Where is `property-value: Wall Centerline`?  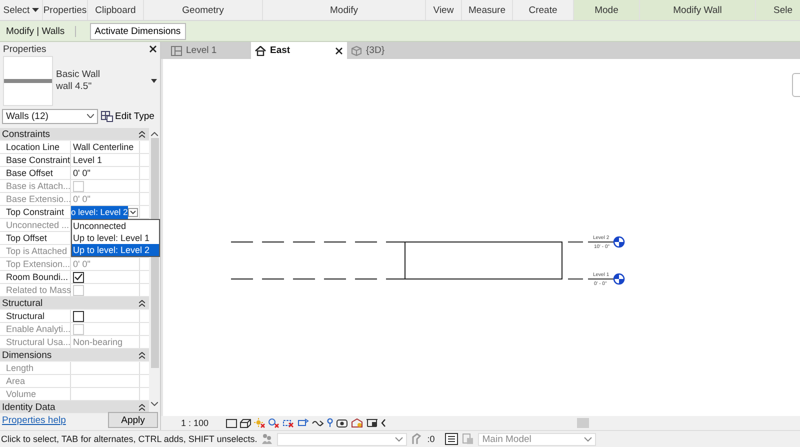
property-value: Wall Centerline is located at coordinates (103, 147).